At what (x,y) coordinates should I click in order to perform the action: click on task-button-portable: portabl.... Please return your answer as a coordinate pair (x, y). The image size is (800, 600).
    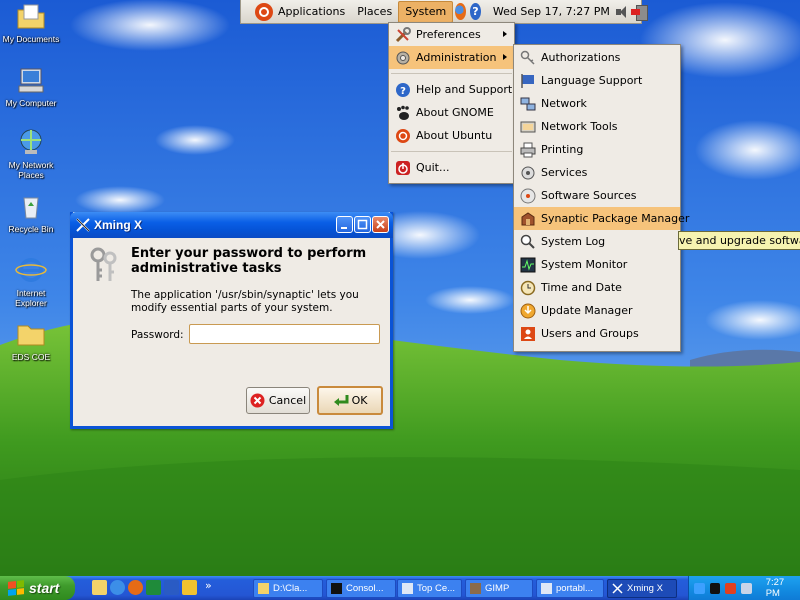
    Looking at the image, I should click on (570, 588).